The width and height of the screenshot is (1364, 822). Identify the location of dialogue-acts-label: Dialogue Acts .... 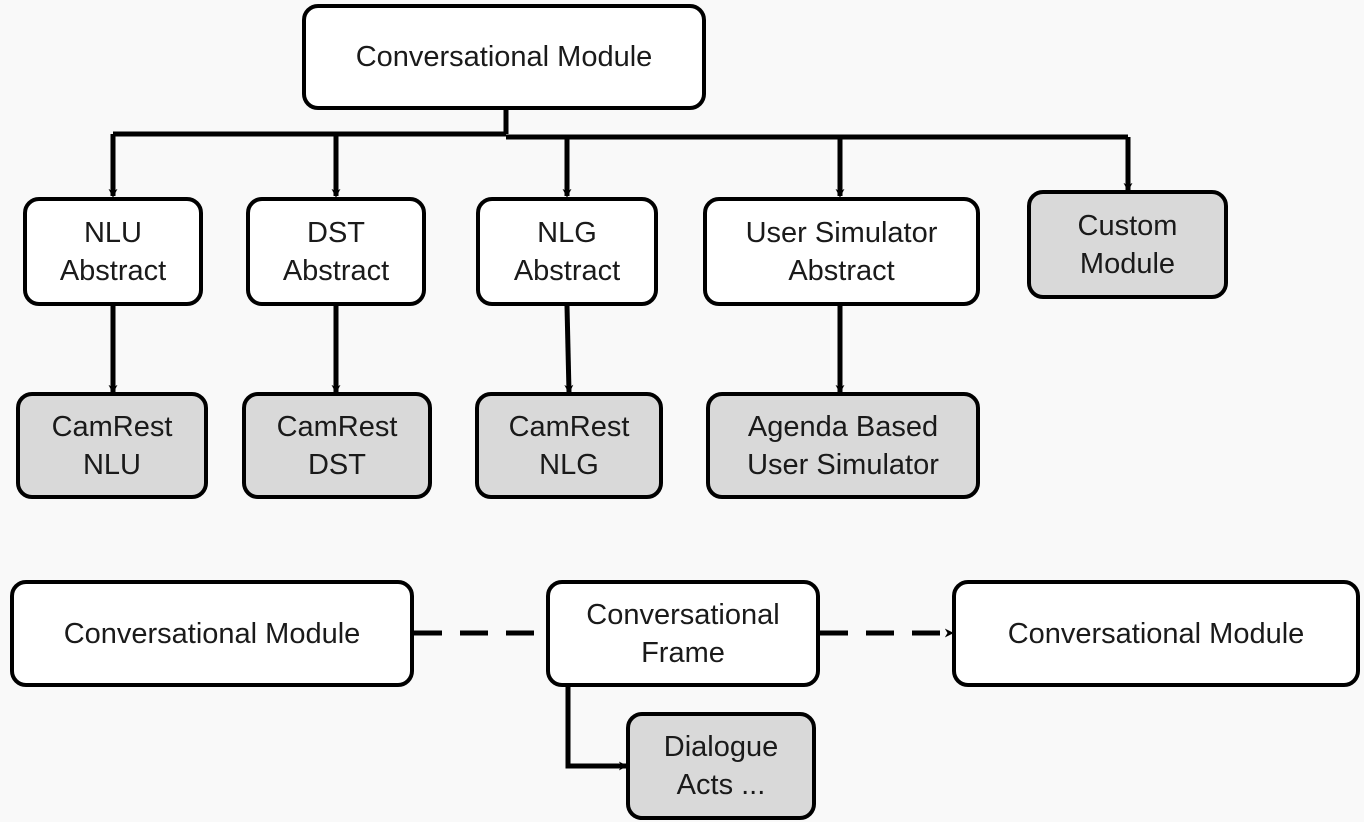
(721, 766).